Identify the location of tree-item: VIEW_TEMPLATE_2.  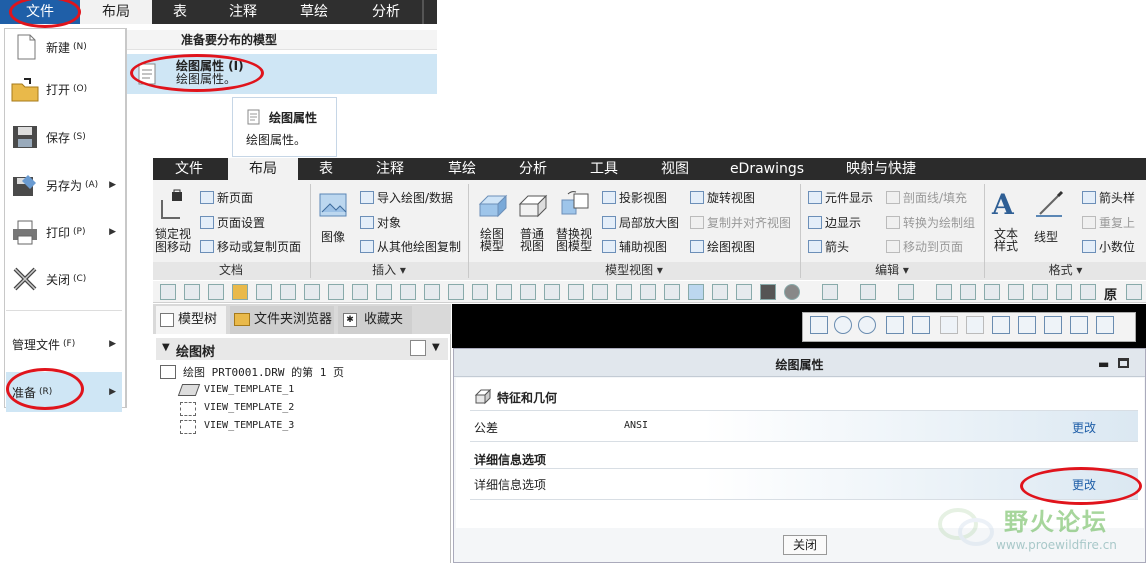
(249, 407).